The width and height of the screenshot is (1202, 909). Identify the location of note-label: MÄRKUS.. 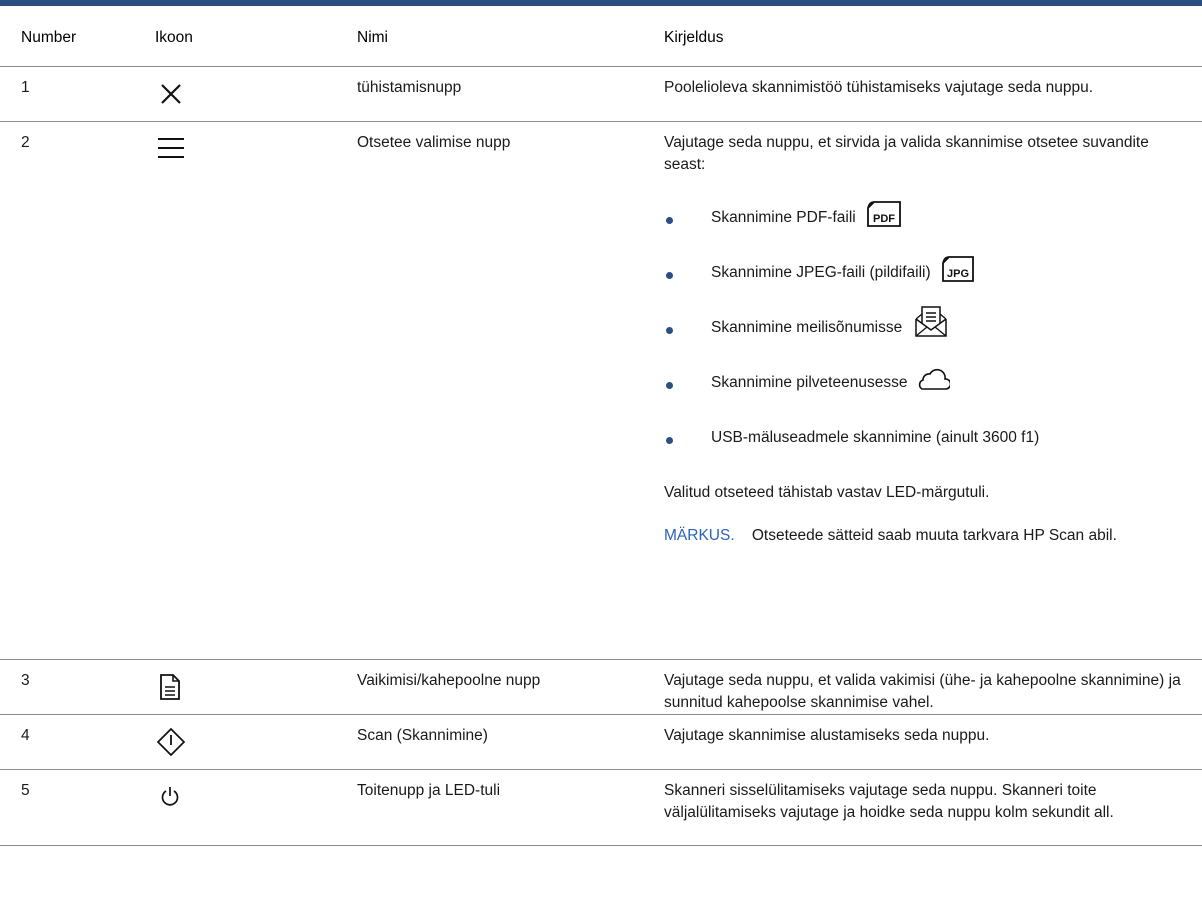
(699, 535).